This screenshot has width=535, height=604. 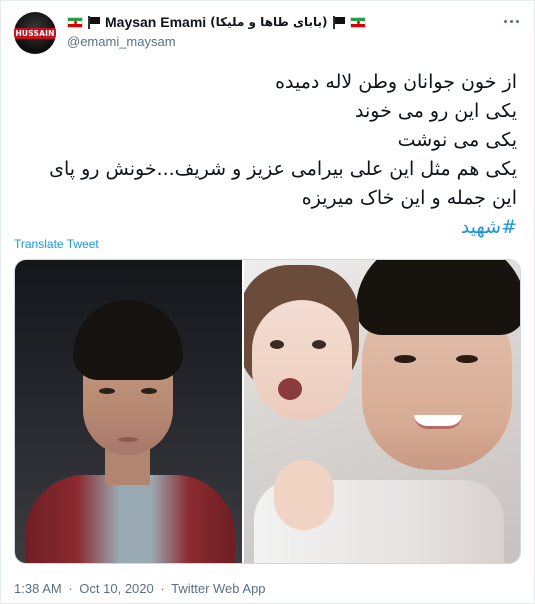 What do you see at coordinates (438, 422) in the screenshot?
I see `photo-smile` at bounding box center [438, 422].